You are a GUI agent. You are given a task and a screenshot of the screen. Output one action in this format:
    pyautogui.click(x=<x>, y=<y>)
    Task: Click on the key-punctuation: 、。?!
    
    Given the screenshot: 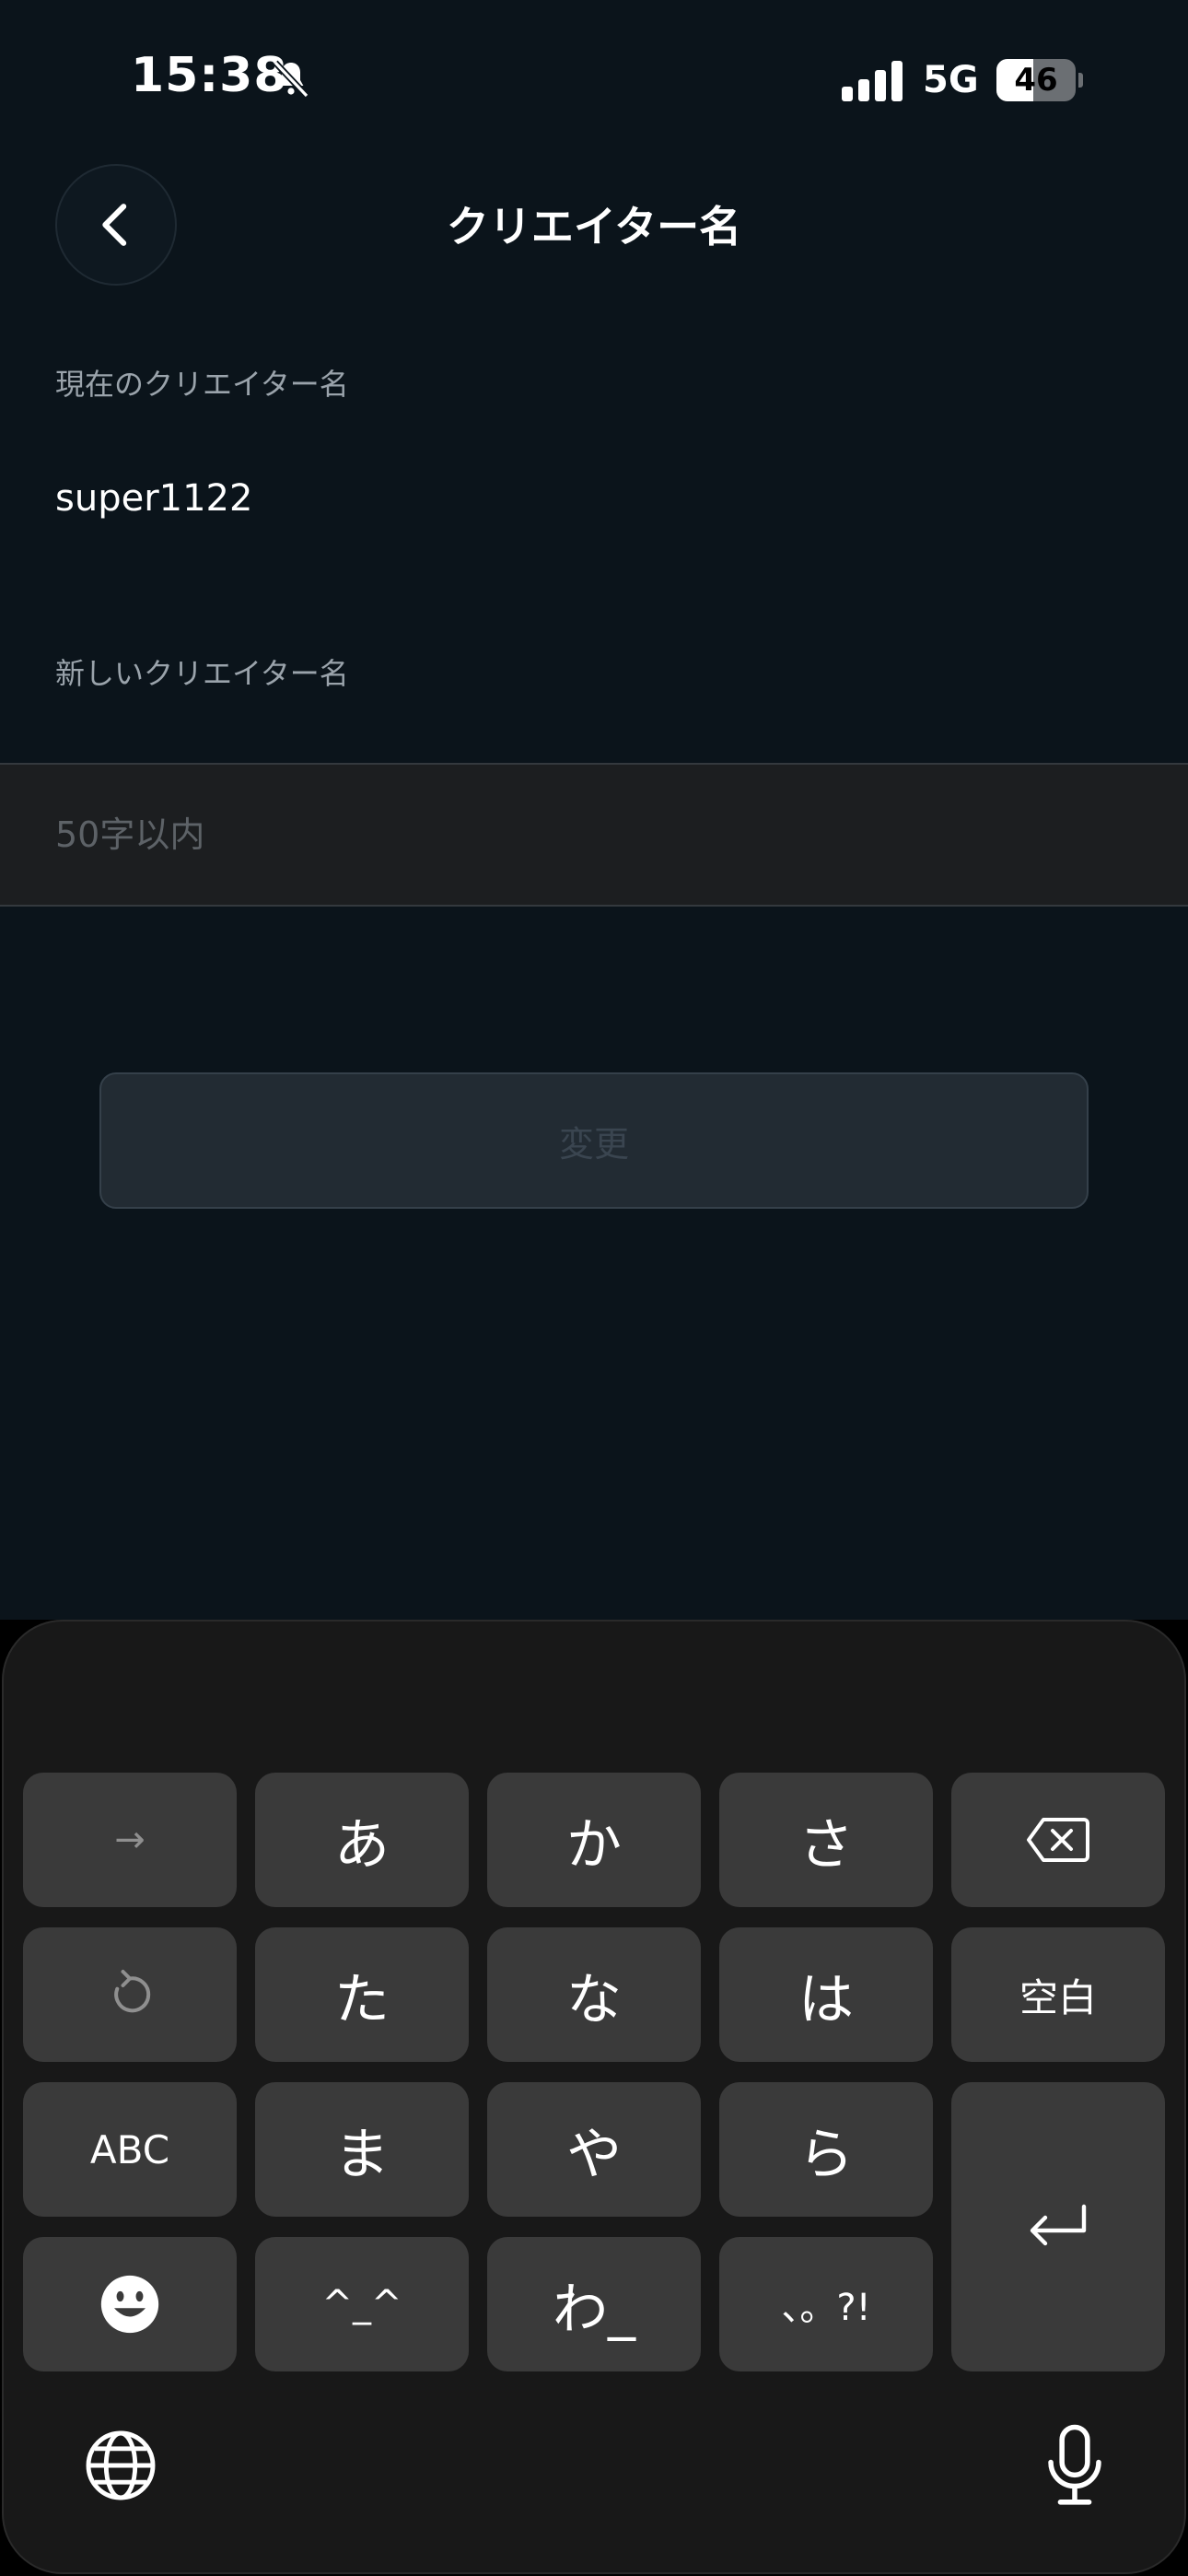 What is the action you would take?
    pyautogui.click(x=826, y=2304)
    